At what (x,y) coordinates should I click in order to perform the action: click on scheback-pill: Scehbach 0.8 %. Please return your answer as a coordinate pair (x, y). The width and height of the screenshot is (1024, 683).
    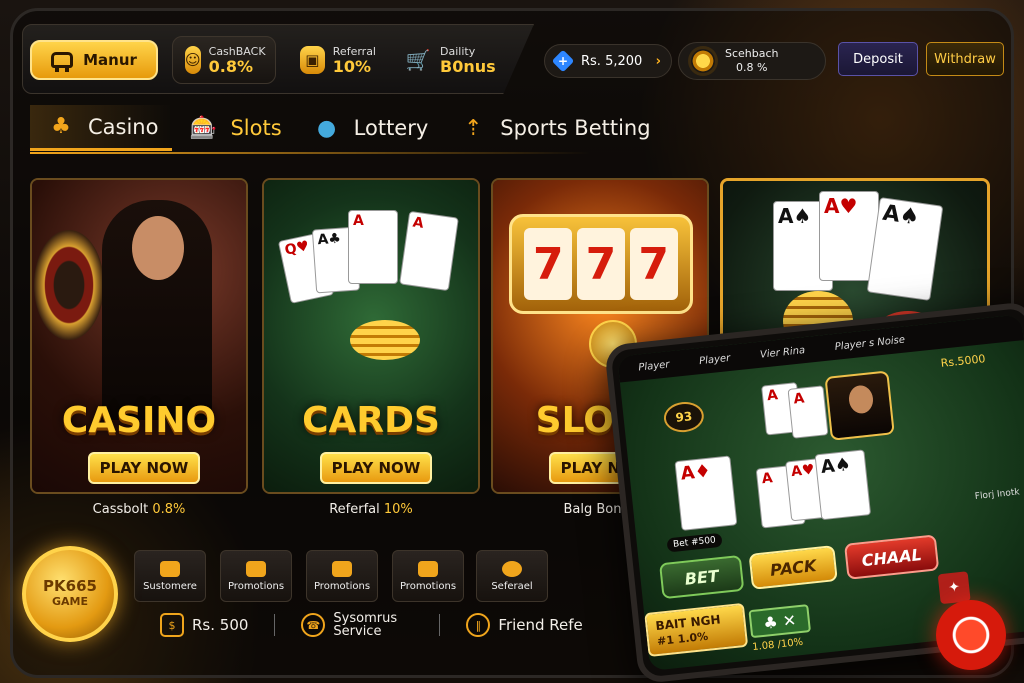
    Looking at the image, I should click on (752, 61).